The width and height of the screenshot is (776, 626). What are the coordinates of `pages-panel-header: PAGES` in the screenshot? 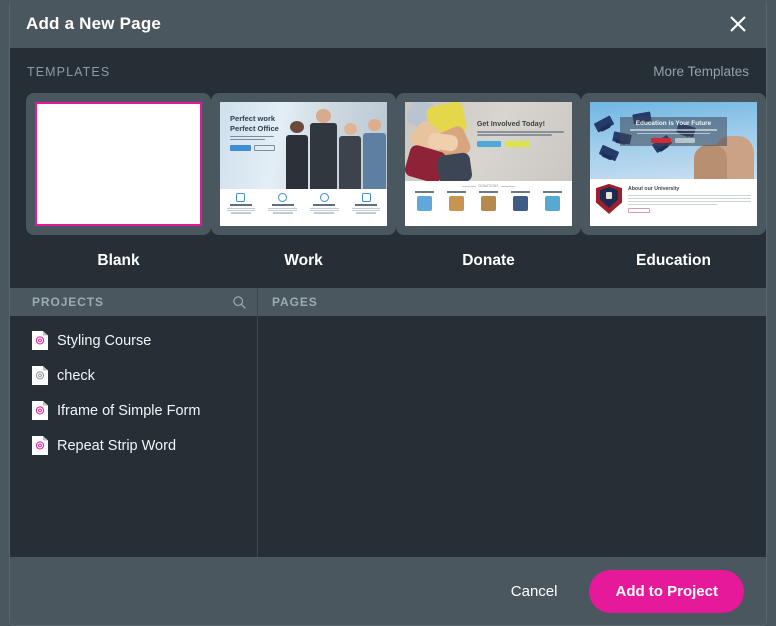 It's located at (512, 302).